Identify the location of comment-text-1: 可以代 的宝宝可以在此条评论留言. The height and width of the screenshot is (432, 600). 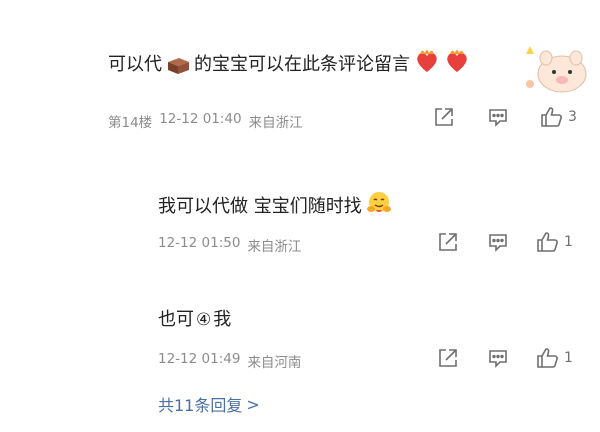
(289, 64).